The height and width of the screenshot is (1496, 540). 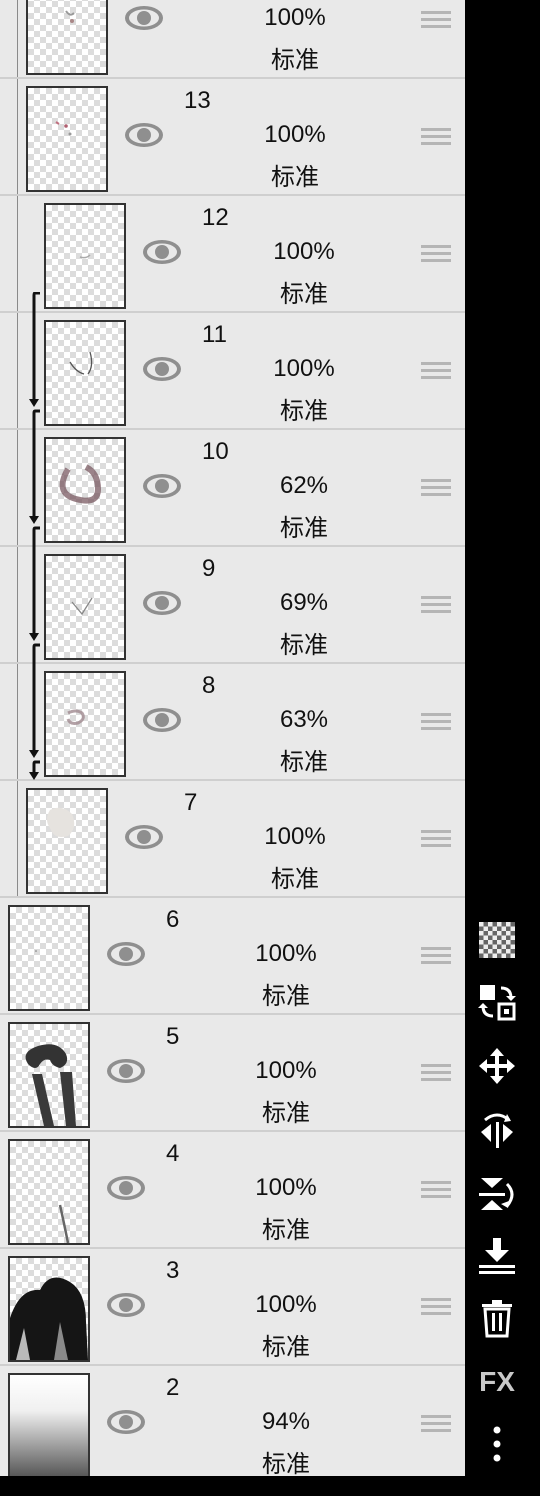 What do you see at coordinates (191, 802) in the screenshot?
I see `layer-number: 7` at bounding box center [191, 802].